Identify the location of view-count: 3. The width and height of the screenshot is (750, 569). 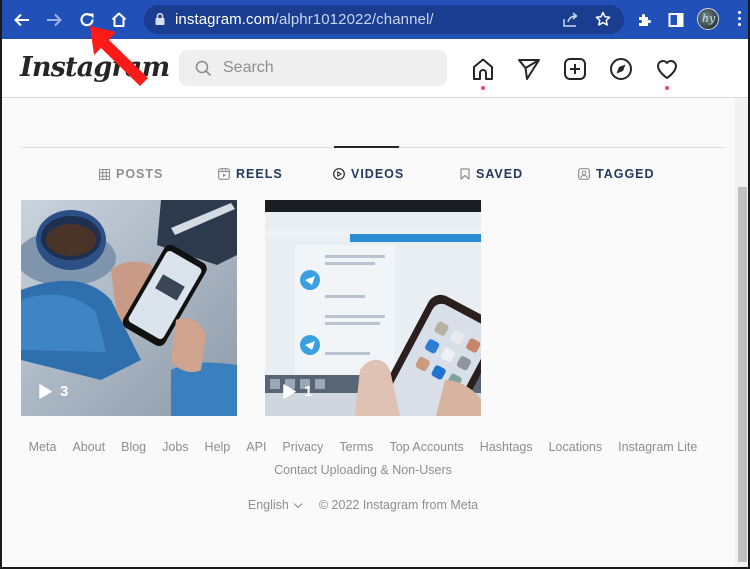
(64, 391).